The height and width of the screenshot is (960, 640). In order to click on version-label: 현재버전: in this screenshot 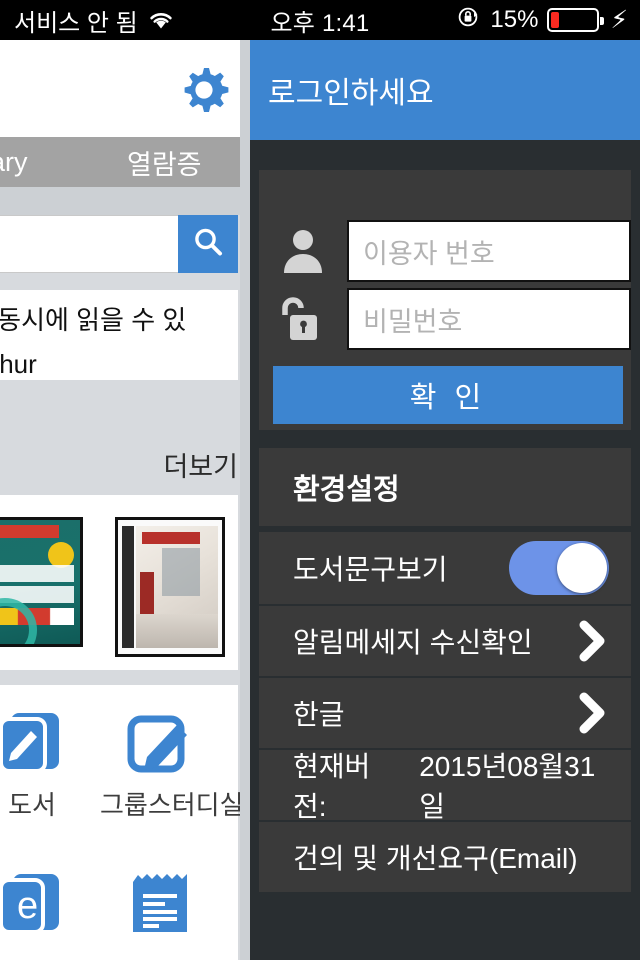, I will do `click(332, 786)`.